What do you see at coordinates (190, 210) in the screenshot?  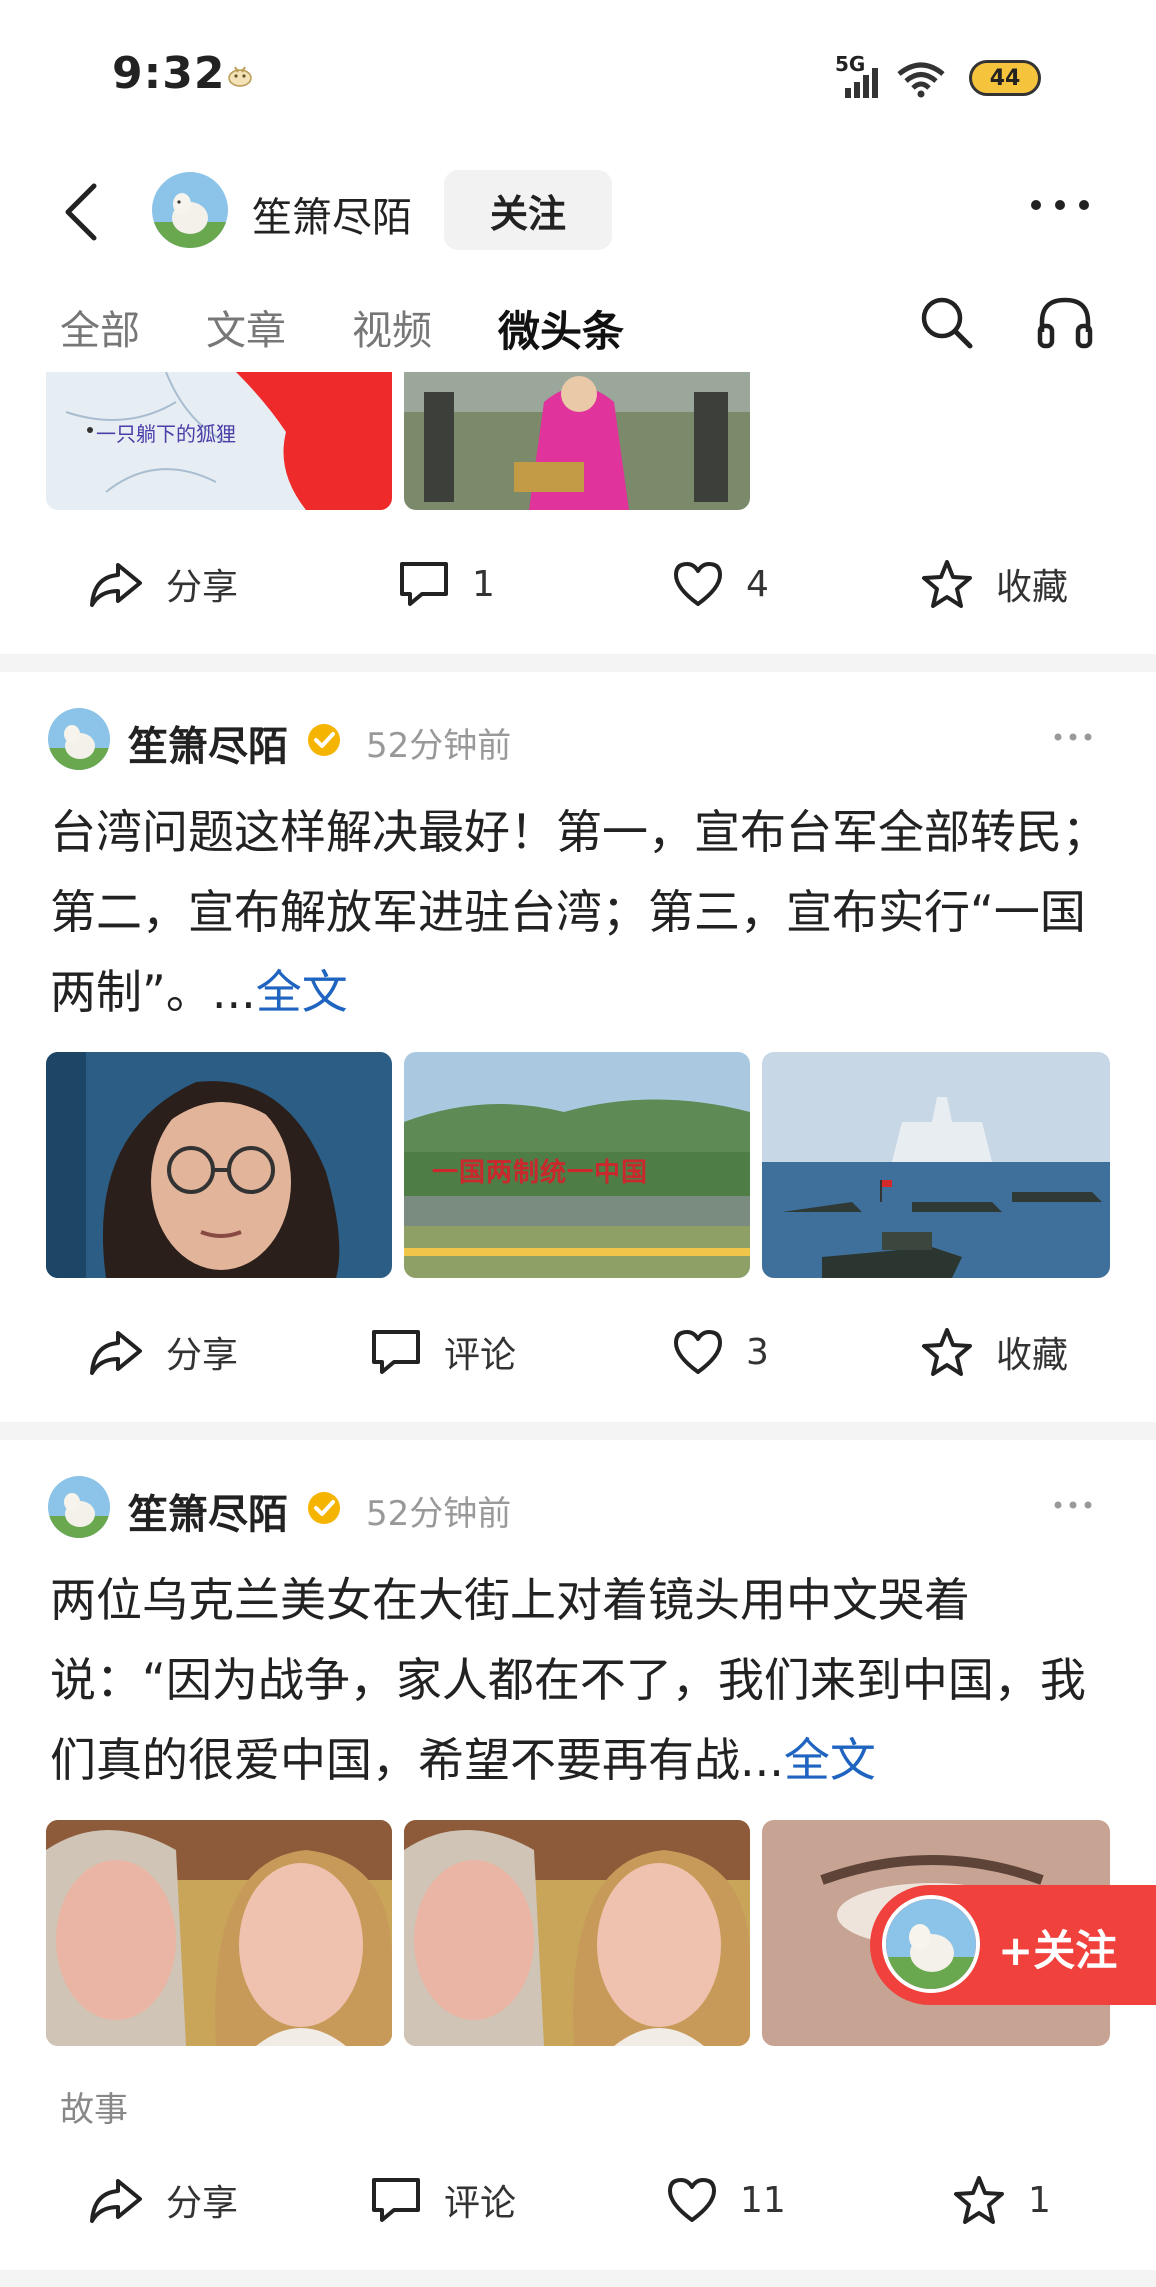 I see `author-avatar` at bounding box center [190, 210].